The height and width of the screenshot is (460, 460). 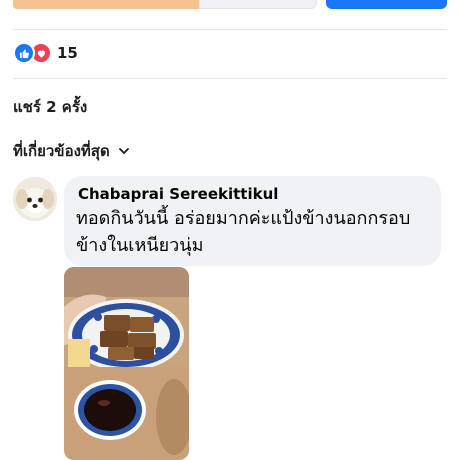 I want to click on primary-action-button, so click(x=386, y=4).